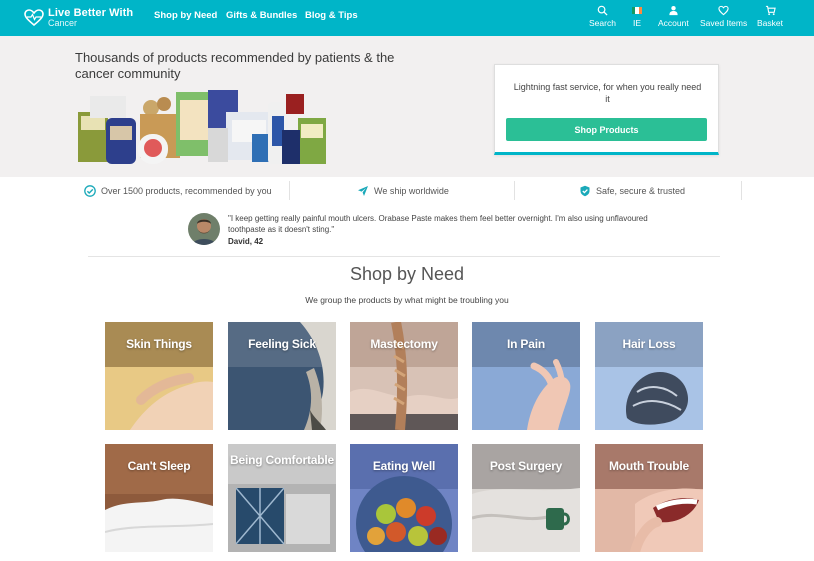 This screenshot has width=814, height=561. I want to click on section-divider, so click(404, 256).